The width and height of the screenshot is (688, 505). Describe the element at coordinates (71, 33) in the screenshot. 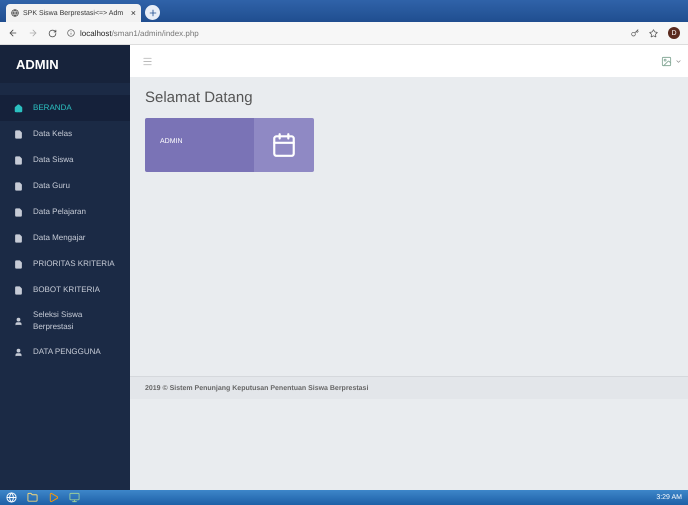

I see `info-icon` at that location.